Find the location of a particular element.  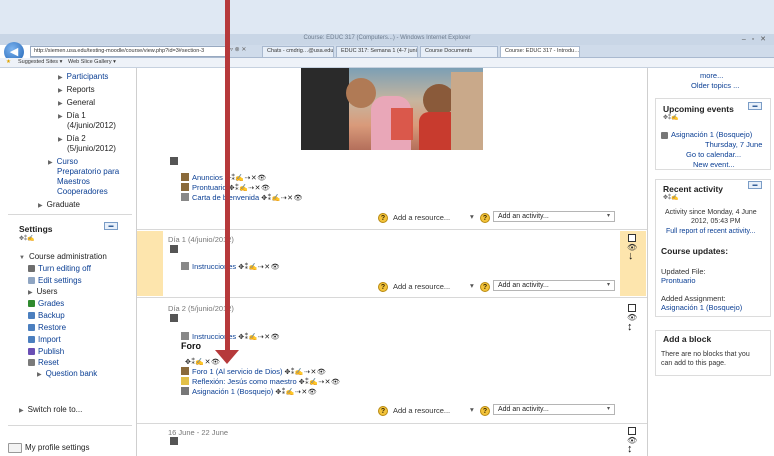

section3-edit-icon is located at coordinates (175, 441).